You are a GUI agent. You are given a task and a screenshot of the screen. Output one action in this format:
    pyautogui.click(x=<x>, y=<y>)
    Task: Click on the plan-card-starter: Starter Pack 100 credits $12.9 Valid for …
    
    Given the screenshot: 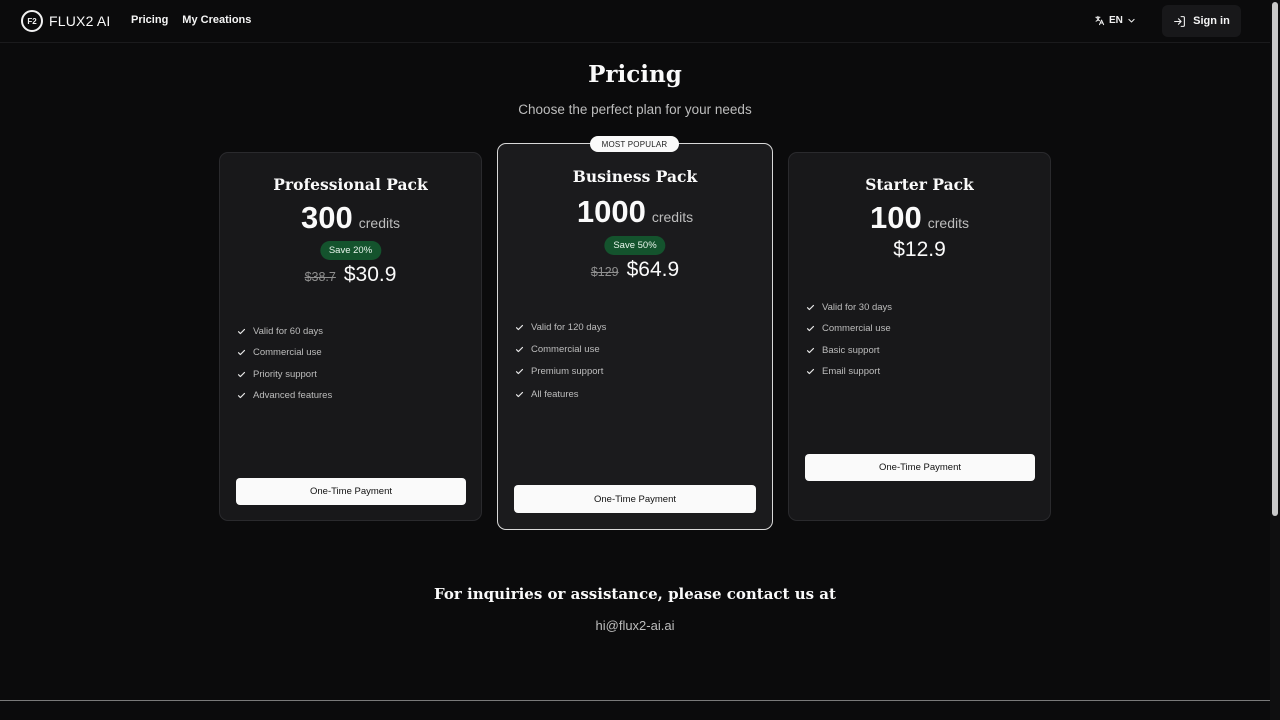 What is the action you would take?
    pyautogui.click(x=919, y=336)
    